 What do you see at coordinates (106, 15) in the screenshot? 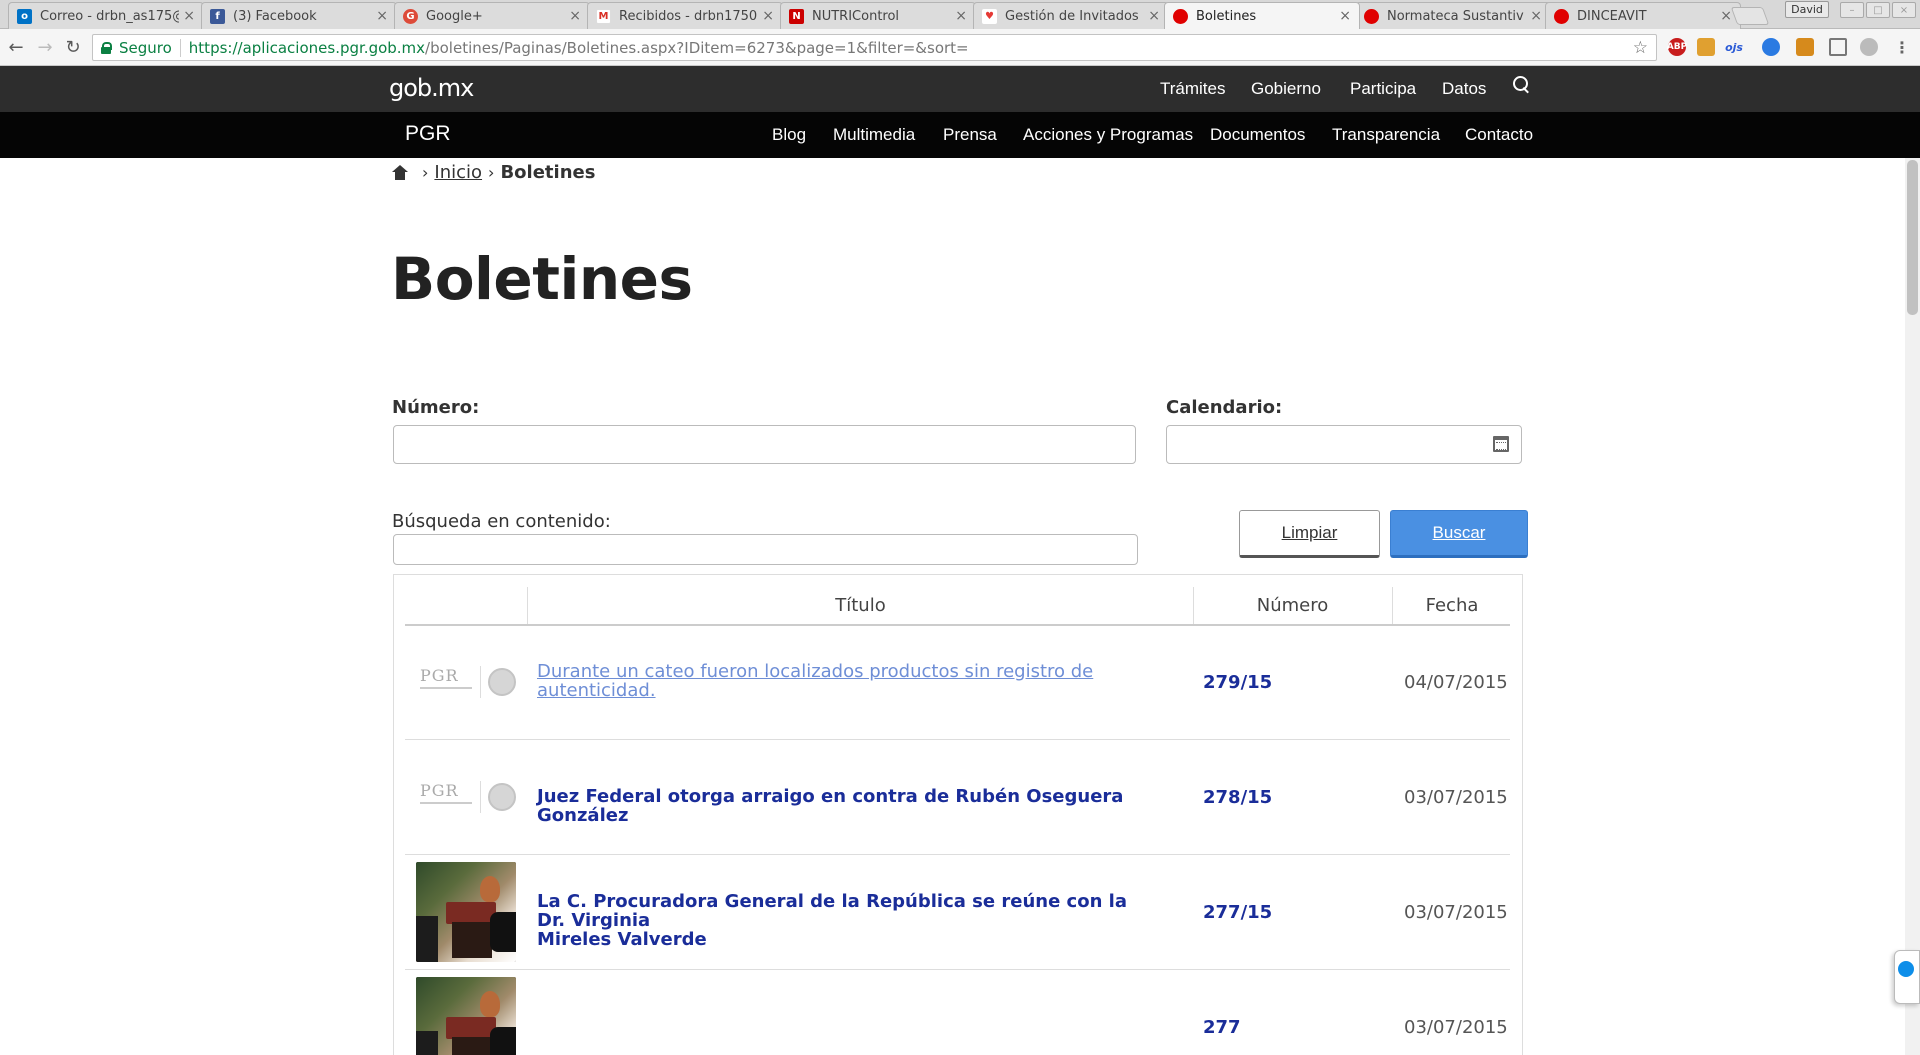
I see `browser-tab: o Correo - drbn_as175@ ×` at bounding box center [106, 15].